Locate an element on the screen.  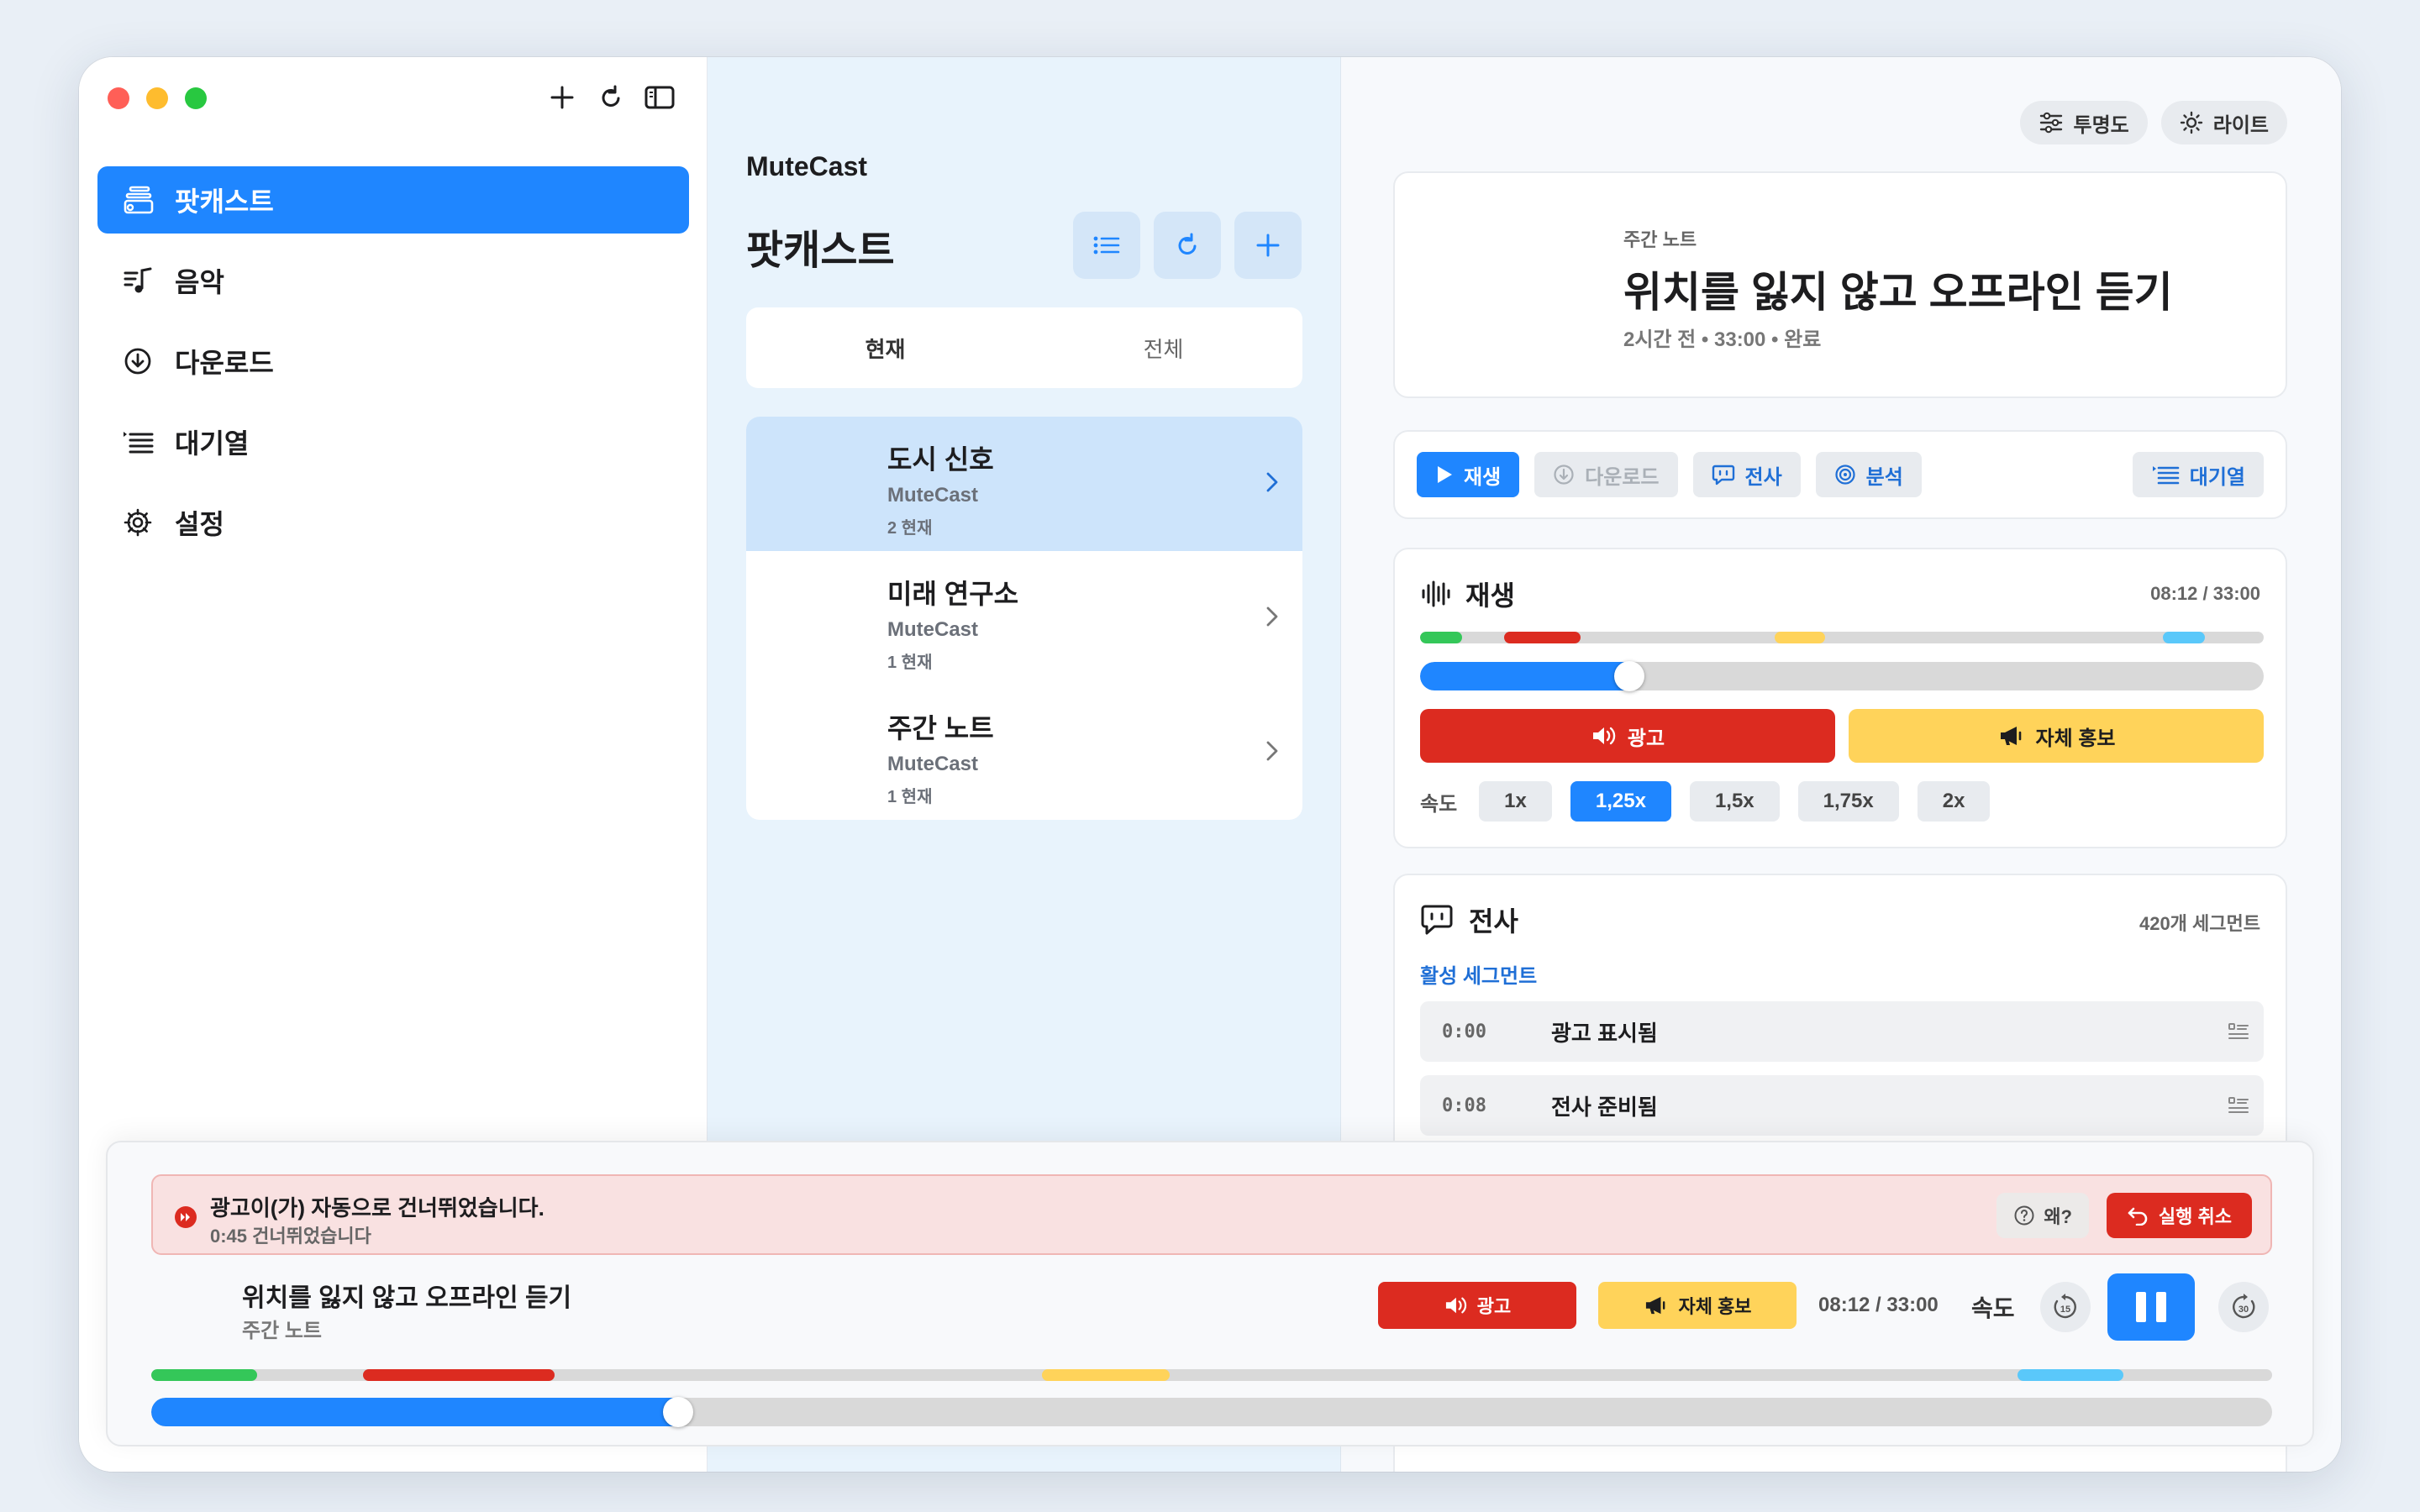
list-item: 주간 노트 MuteCast 1 현재 is located at coordinates (1024, 752).